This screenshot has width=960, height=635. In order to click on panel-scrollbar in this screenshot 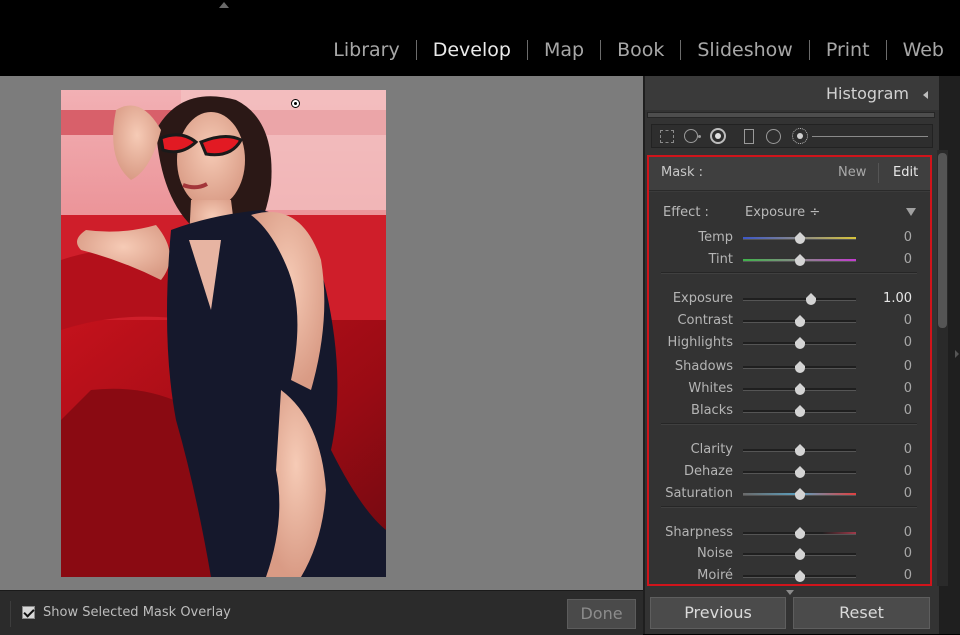, I will do `click(942, 240)`.